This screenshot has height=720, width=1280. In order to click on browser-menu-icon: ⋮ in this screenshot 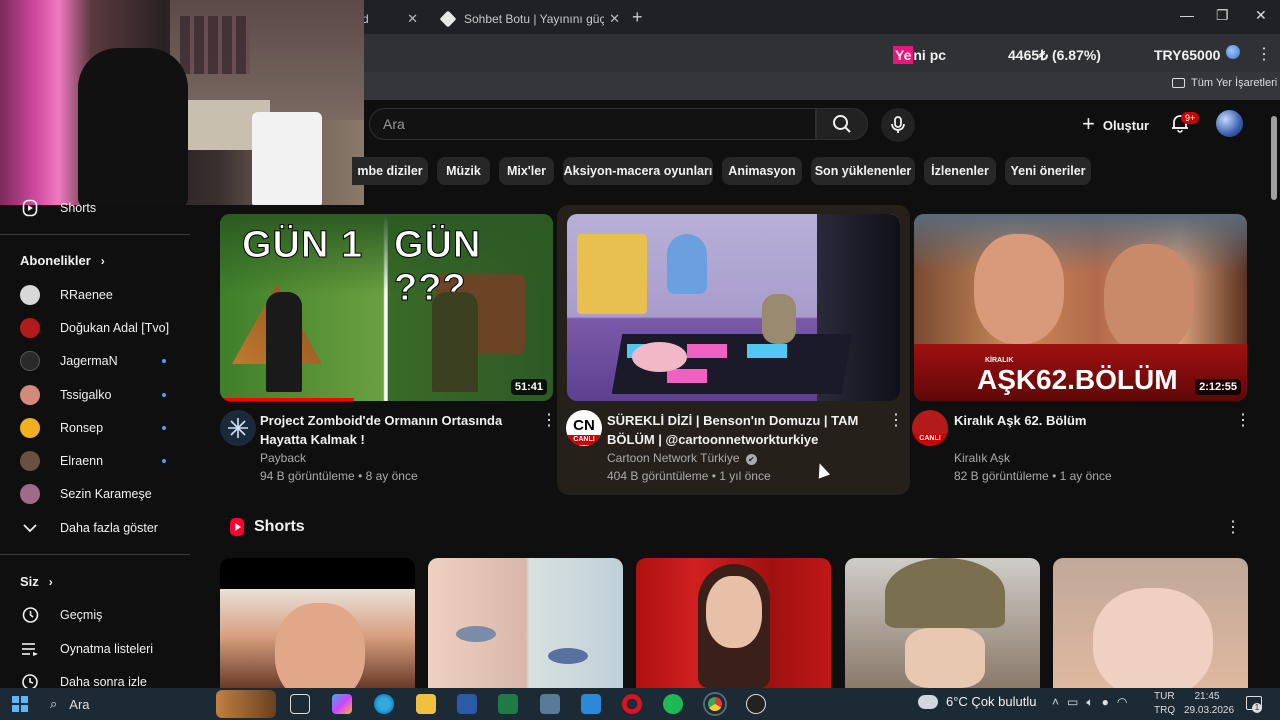, I will do `click(1264, 54)`.